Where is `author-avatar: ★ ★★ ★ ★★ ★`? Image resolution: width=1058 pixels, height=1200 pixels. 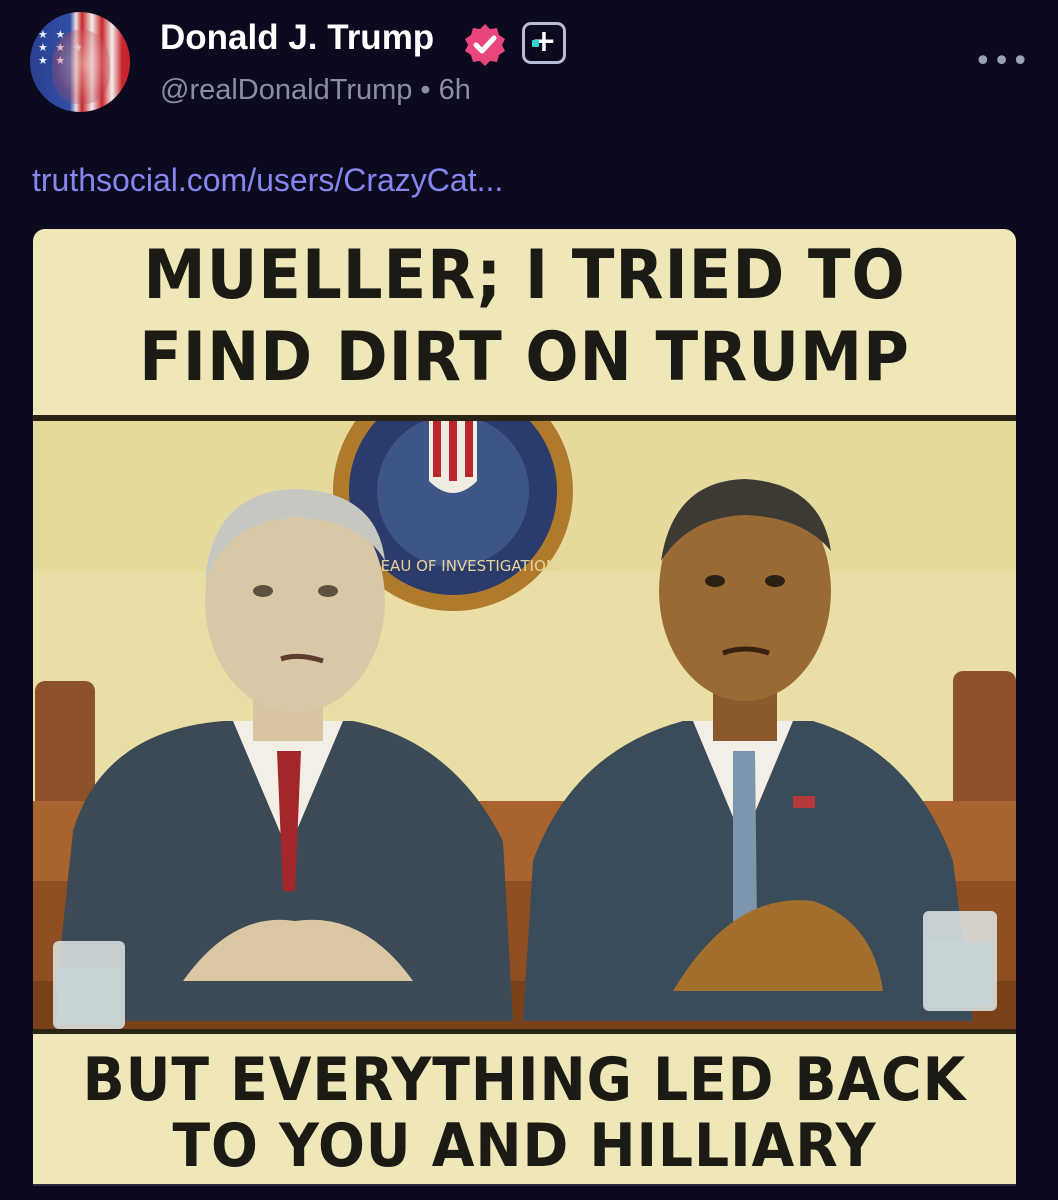
author-avatar: ★ ★★ ★ ★★ ★ is located at coordinates (80, 62).